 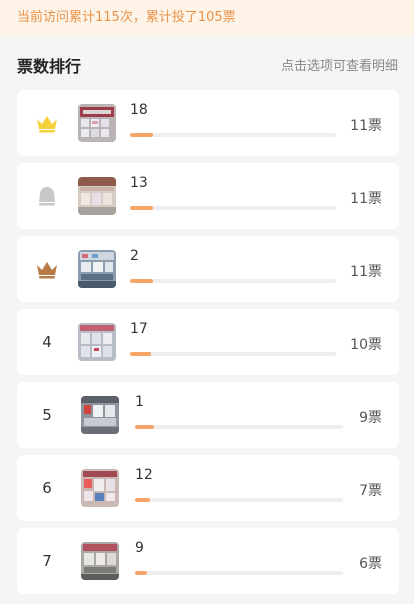 I want to click on rank-number: 5, so click(x=47, y=415).